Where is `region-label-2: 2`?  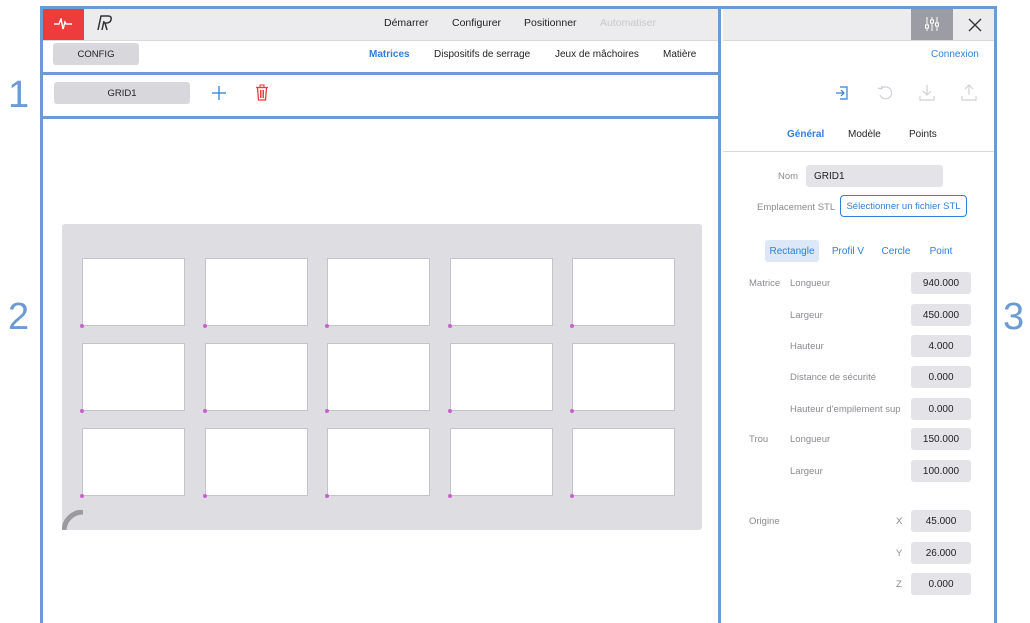 region-label-2: 2 is located at coordinates (19, 317).